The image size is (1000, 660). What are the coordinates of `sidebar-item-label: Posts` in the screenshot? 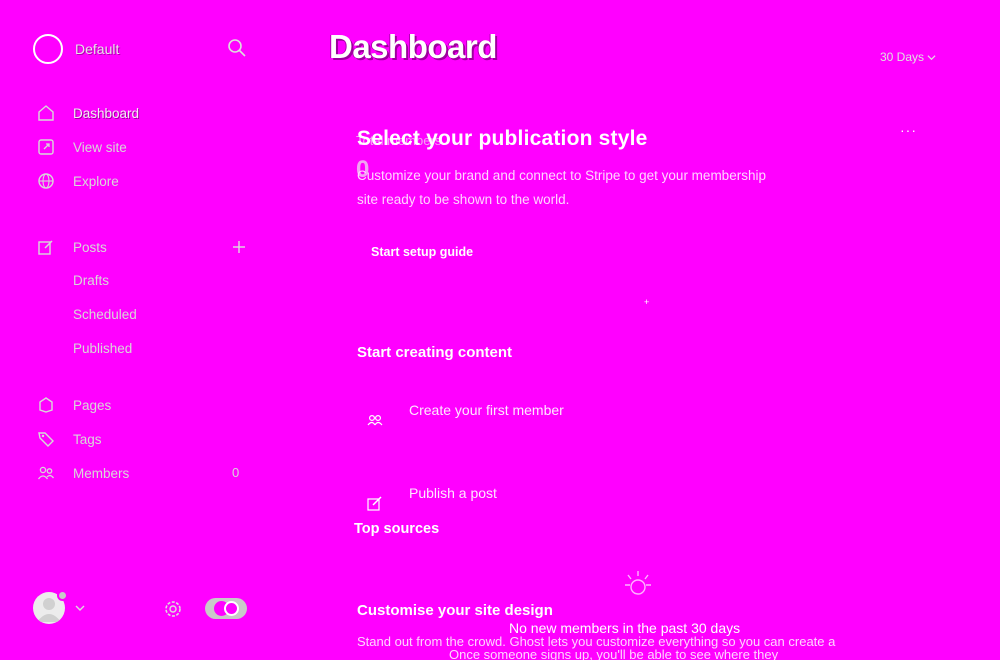 It's located at (90, 247).